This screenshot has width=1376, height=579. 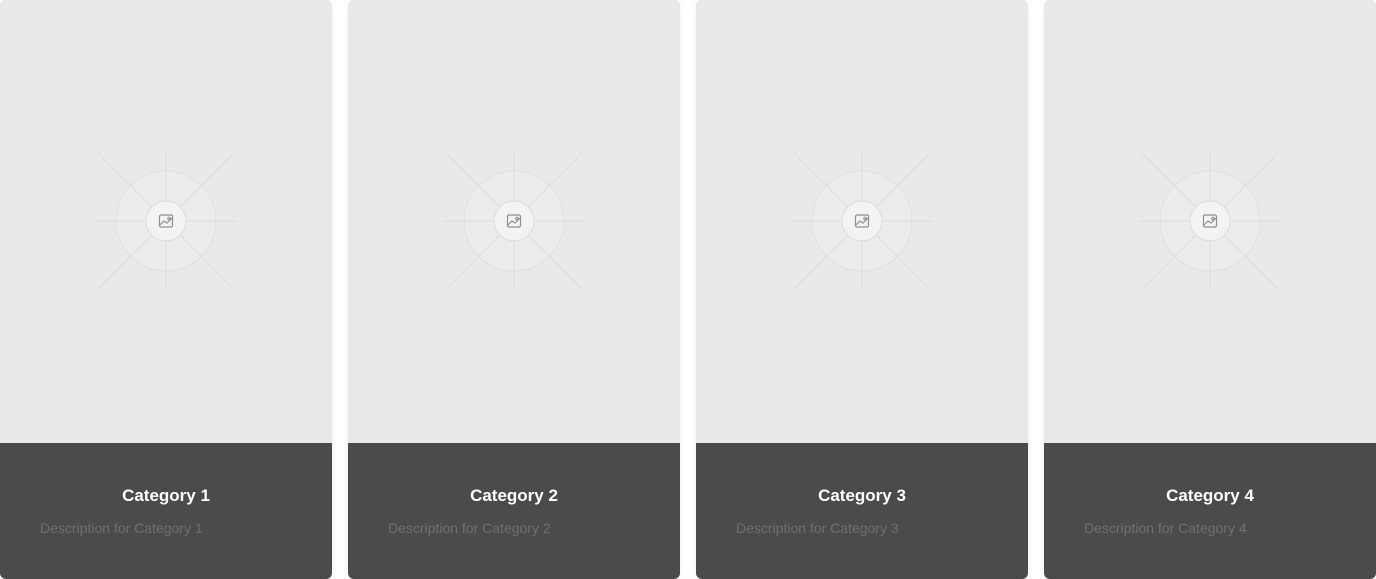 What do you see at coordinates (514, 495) in the screenshot?
I see `card-title: Category 2` at bounding box center [514, 495].